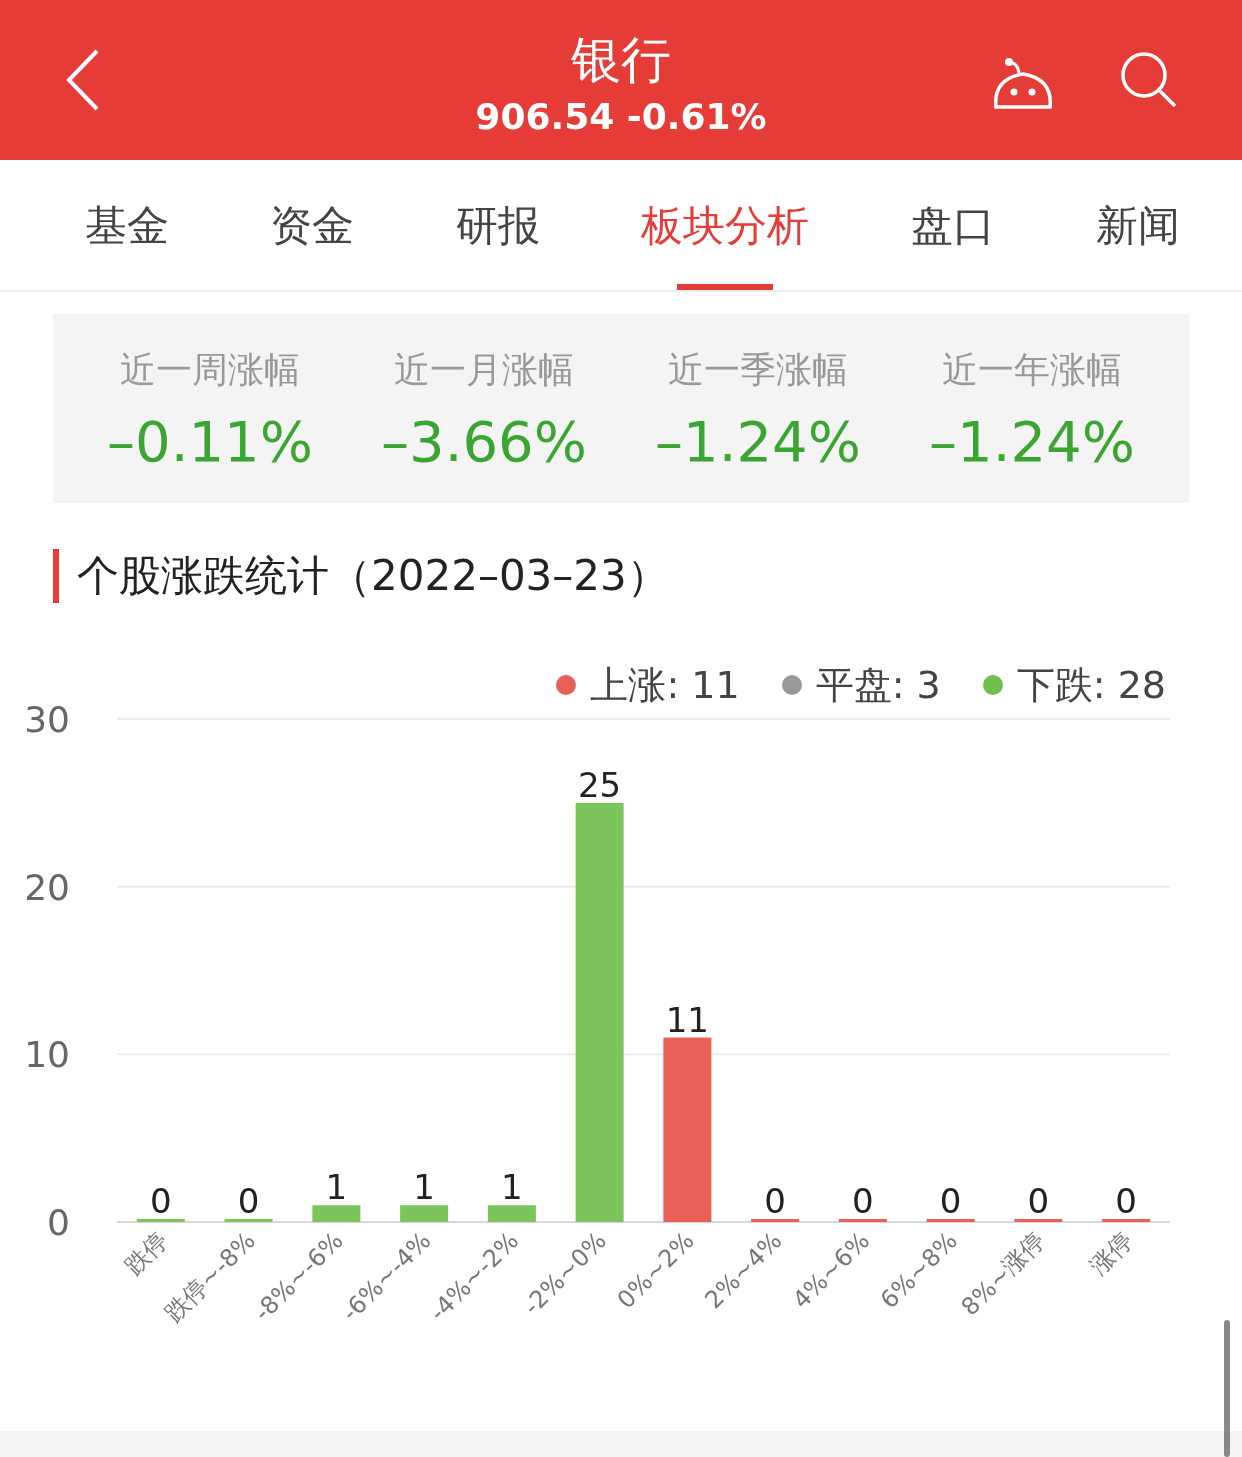 The image size is (1242, 1457). I want to click on tab: 研报, so click(497, 225).